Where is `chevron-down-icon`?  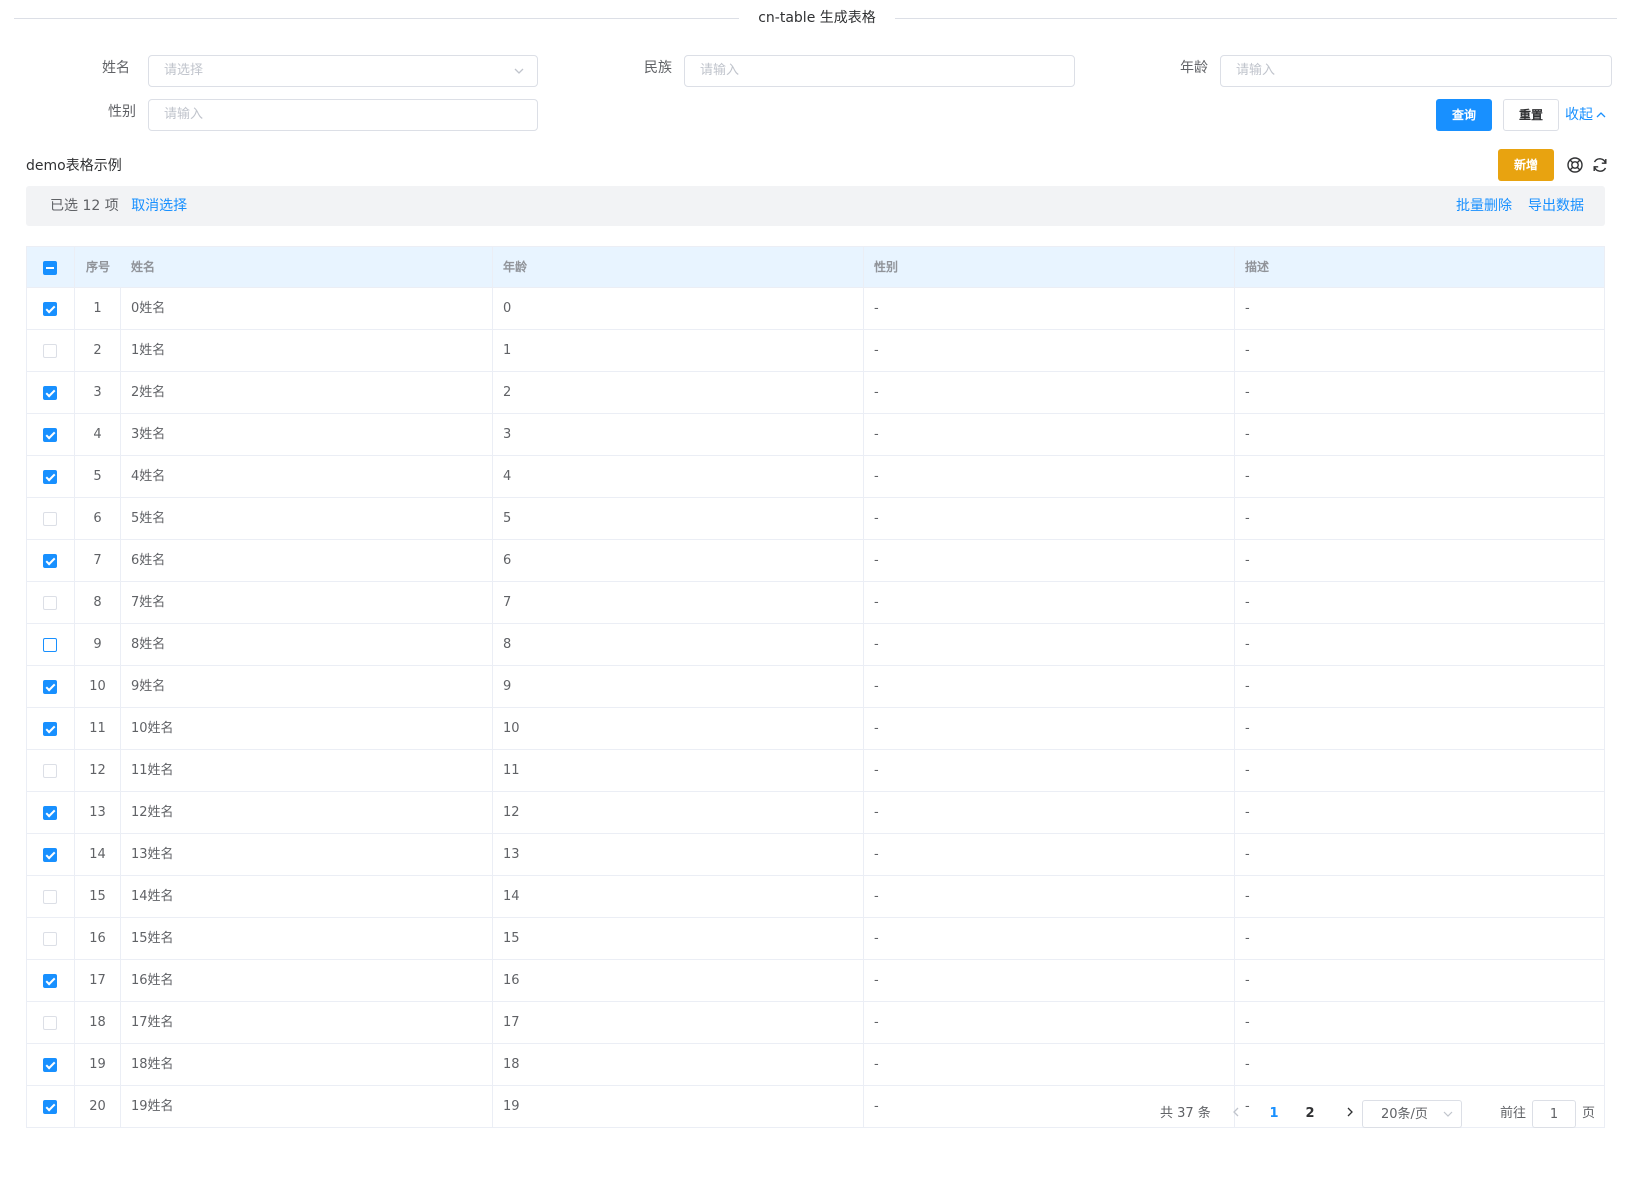
chevron-down-icon is located at coordinates (1448, 1114).